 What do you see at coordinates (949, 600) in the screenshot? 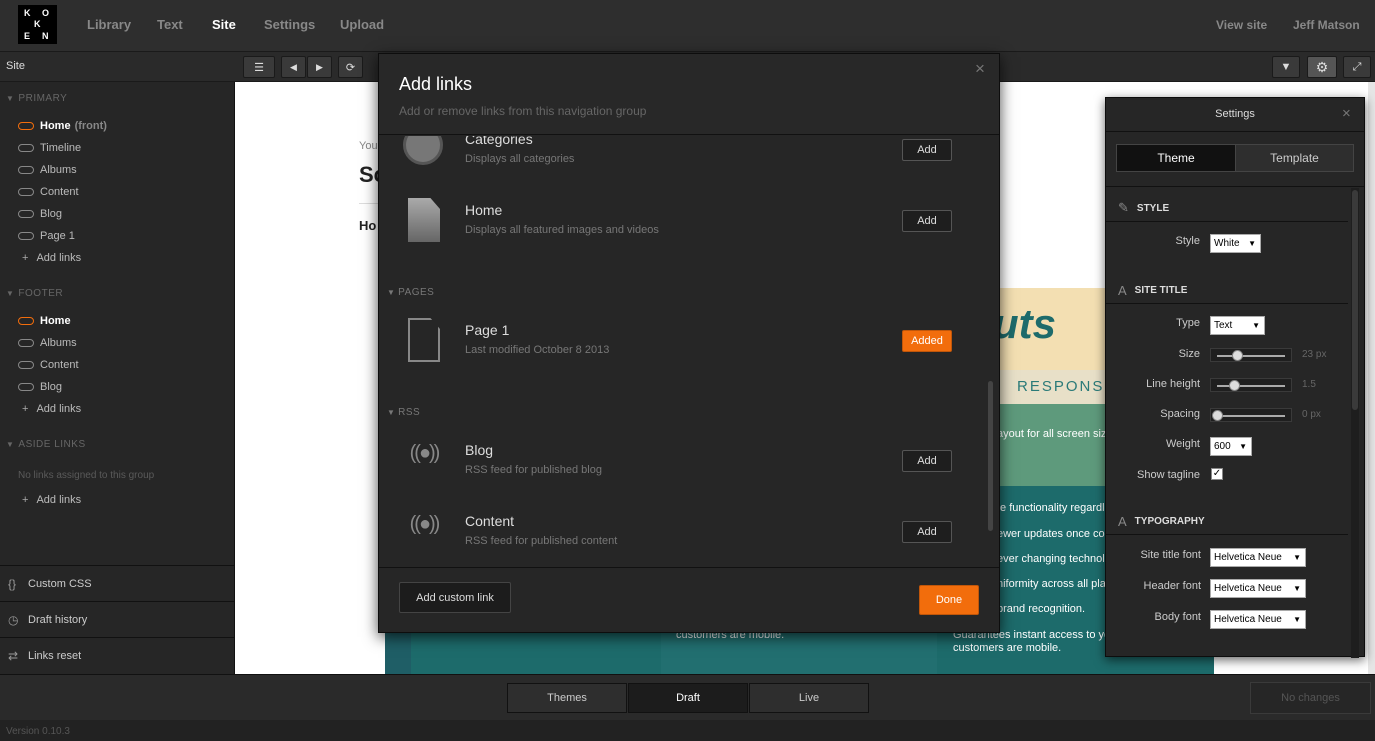
I see `done-button: Done` at bounding box center [949, 600].